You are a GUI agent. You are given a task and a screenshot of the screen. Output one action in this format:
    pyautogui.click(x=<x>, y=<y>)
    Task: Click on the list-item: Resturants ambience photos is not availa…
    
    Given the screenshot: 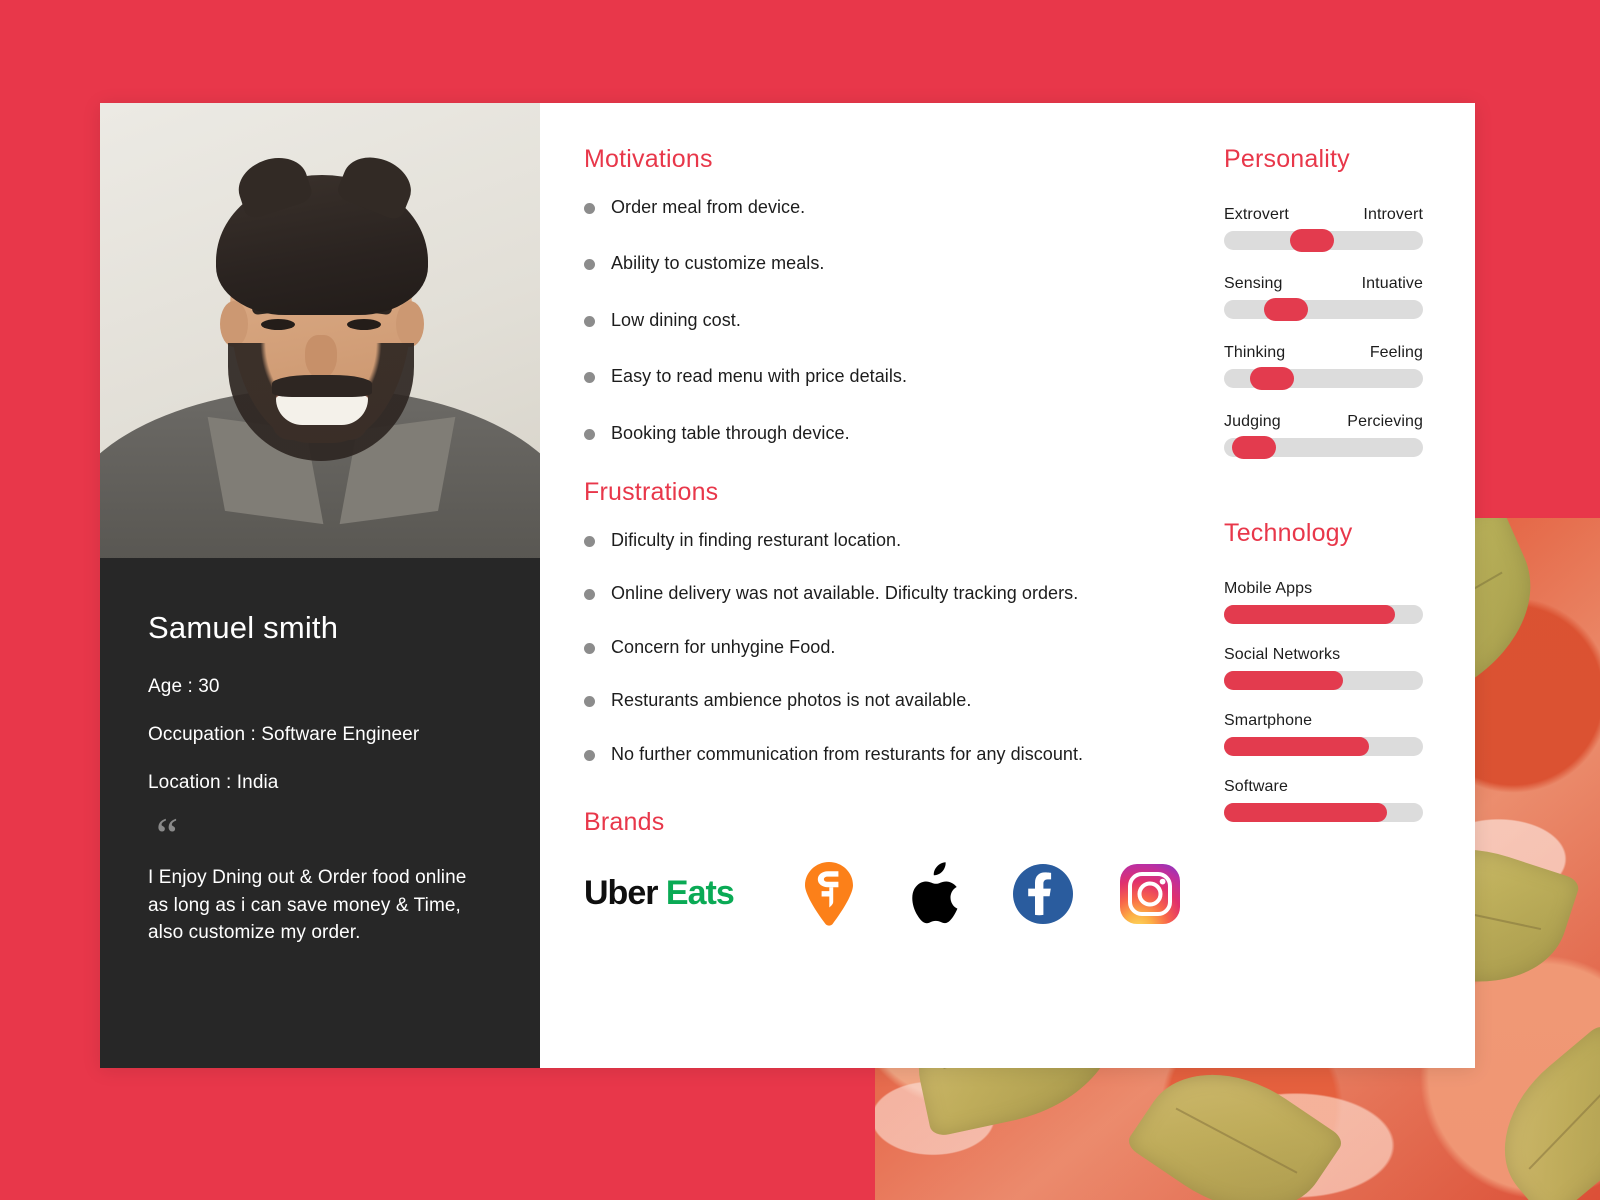 What is the action you would take?
    pyautogui.click(x=894, y=700)
    